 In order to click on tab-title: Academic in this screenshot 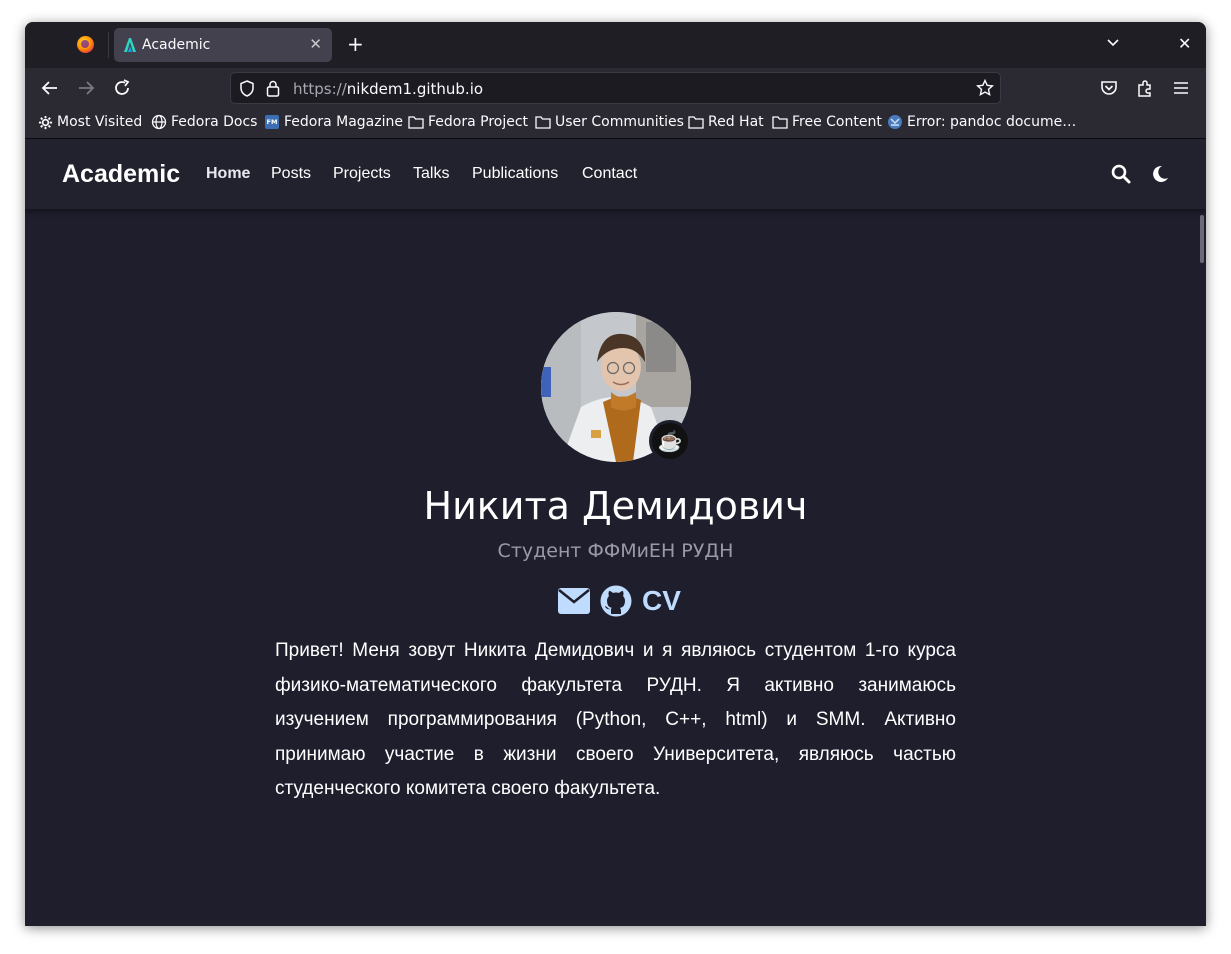, I will do `click(176, 45)`.